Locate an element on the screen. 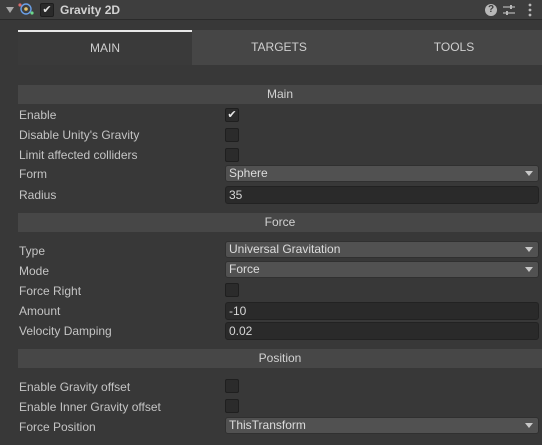 The width and height of the screenshot is (542, 445). radius-field: 35 is located at coordinates (382, 195).